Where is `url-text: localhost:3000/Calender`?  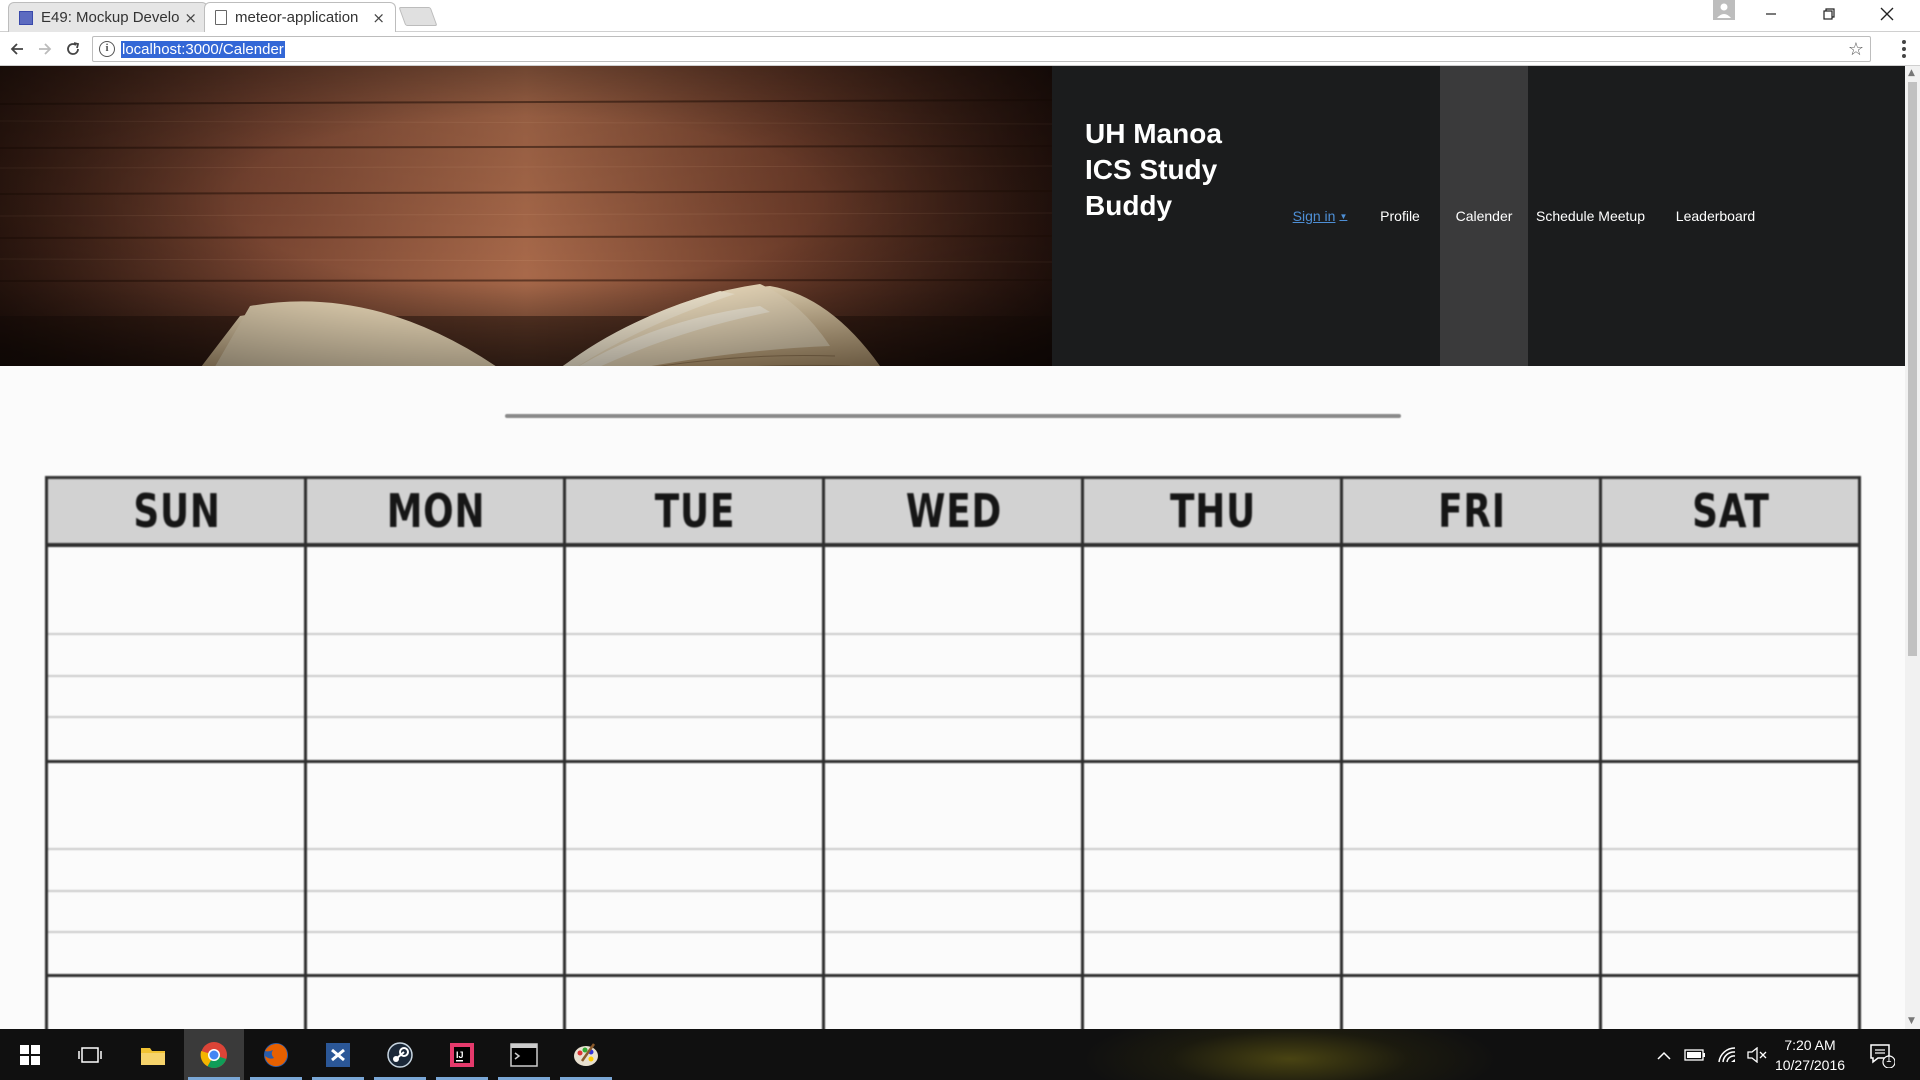 url-text: localhost:3000/Calender is located at coordinates (203, 49).